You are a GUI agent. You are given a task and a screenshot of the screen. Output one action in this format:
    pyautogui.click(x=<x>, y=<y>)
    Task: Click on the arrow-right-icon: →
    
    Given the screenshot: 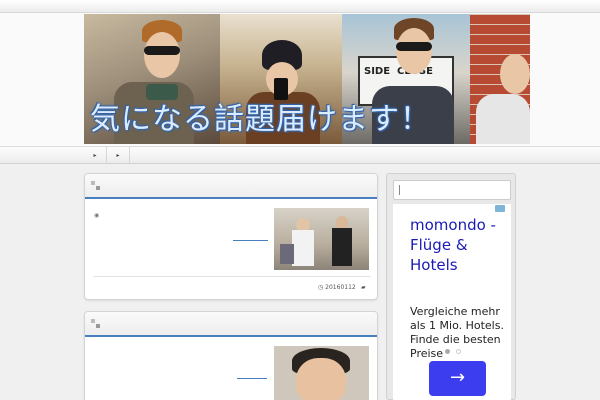 What is the action you would take?
    pyautogui.click(x=457, y=377)
    